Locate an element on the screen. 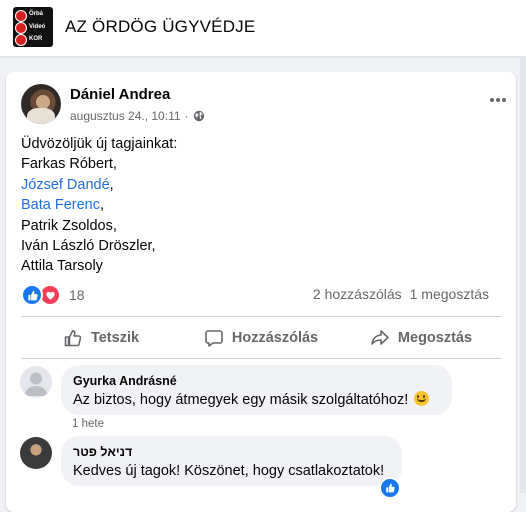 The height and width of the screenshot is (512, 526). group-thumbnail: Örbá Videó KOR is located at coordinates (33, 27).